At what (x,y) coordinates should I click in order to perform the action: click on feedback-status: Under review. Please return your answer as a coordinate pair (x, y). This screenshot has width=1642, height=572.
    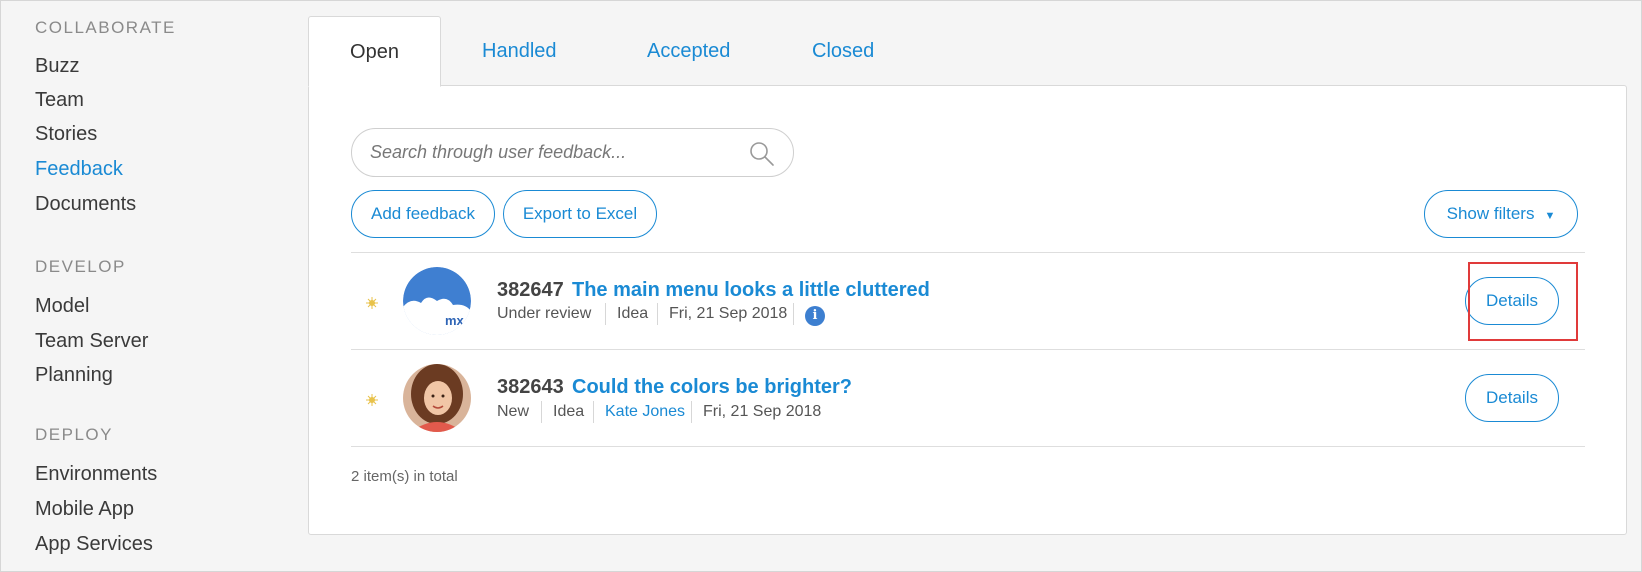
    Looking at the image, I should click on (544, 313).